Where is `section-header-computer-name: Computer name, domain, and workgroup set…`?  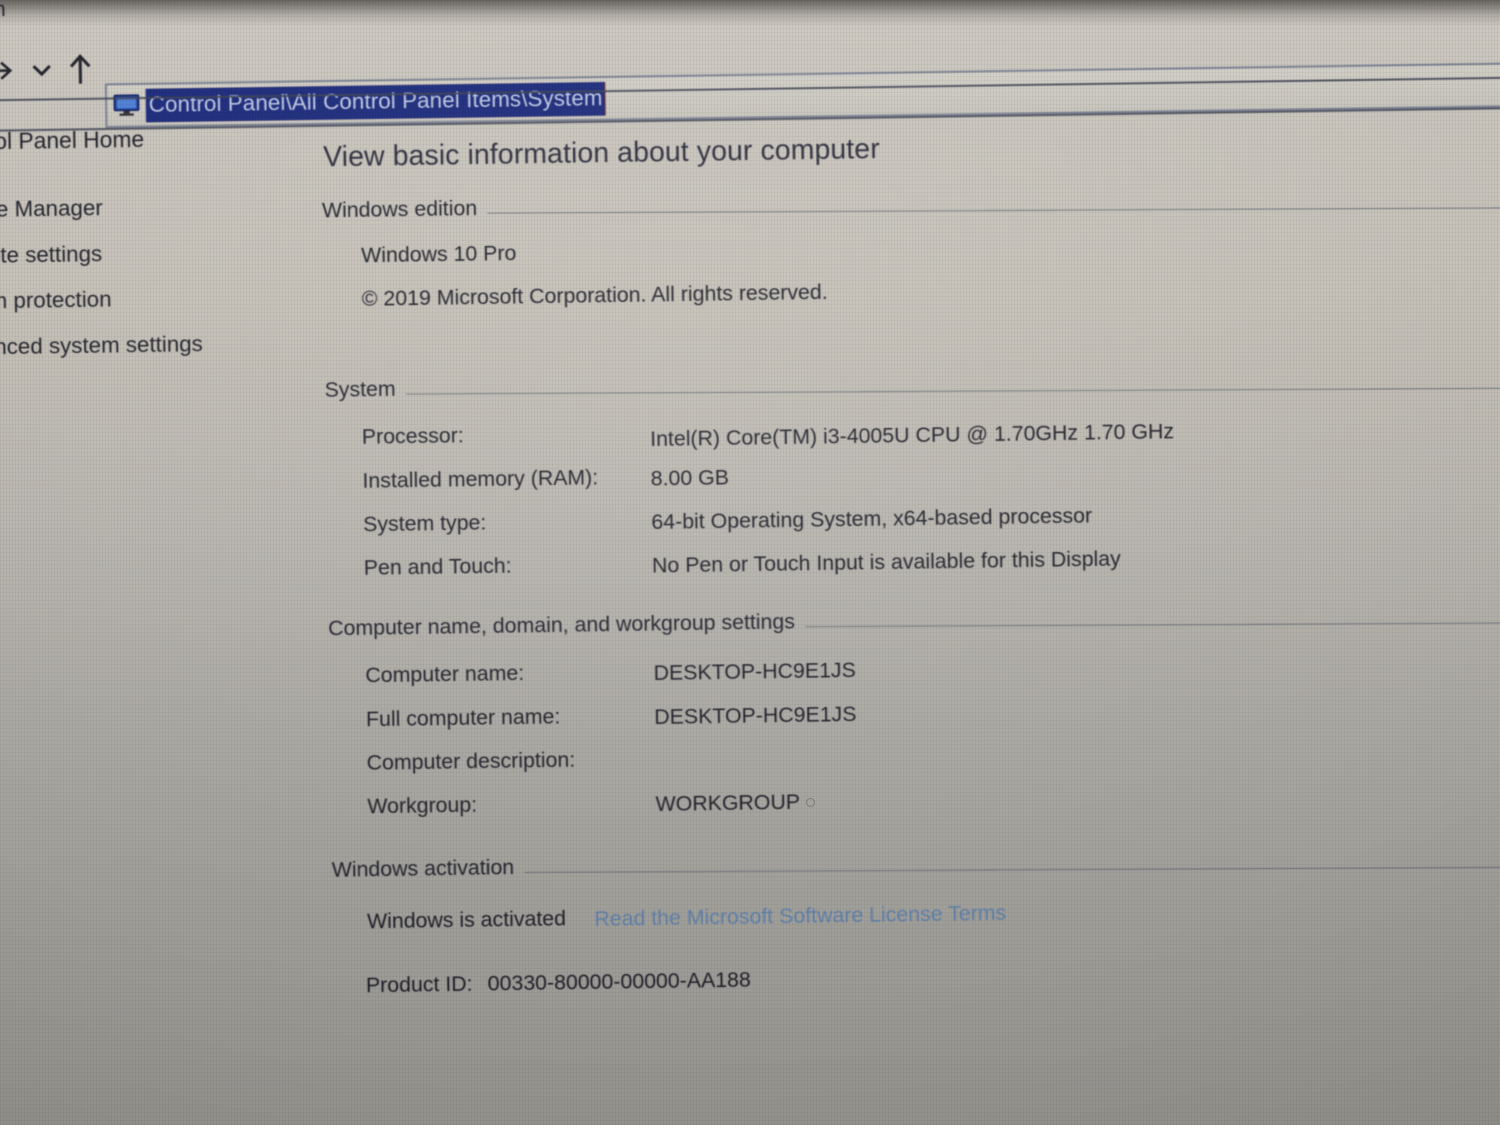 section-header-computer-name: Computer name, domain, and workgroup set… is located at coordinates (914, 620).